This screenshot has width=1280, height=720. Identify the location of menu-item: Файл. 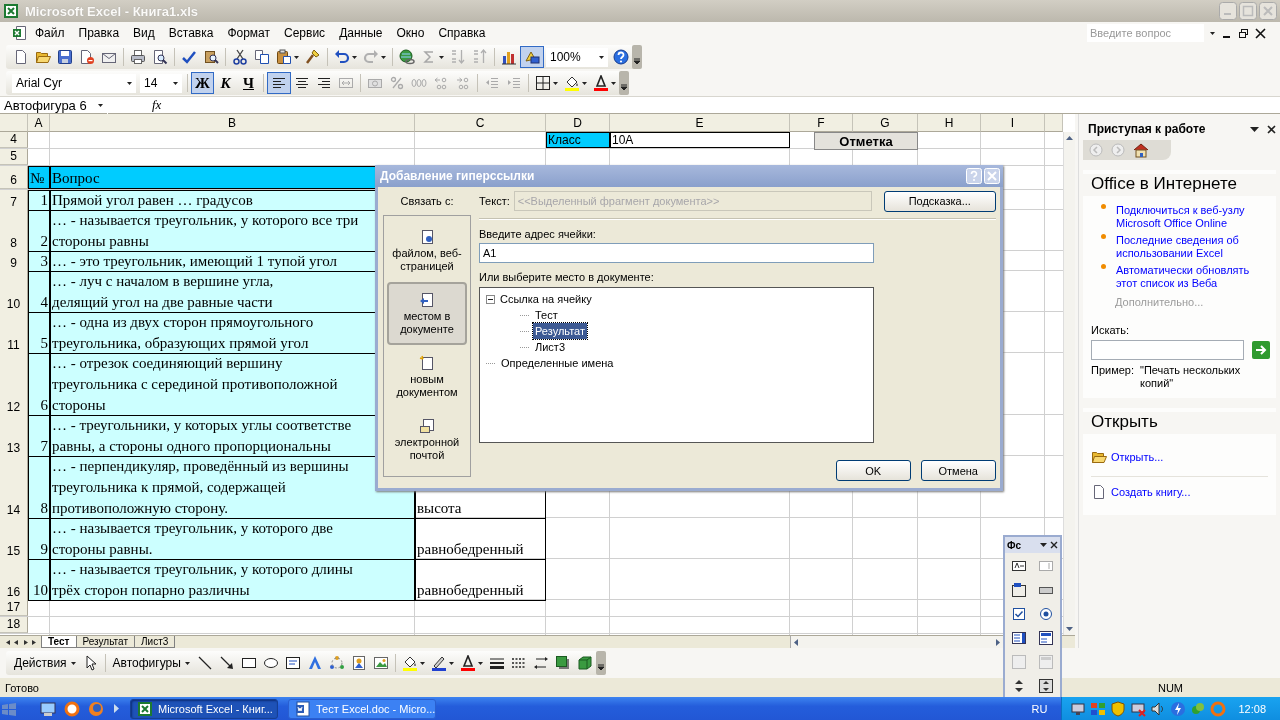
(50, 33).